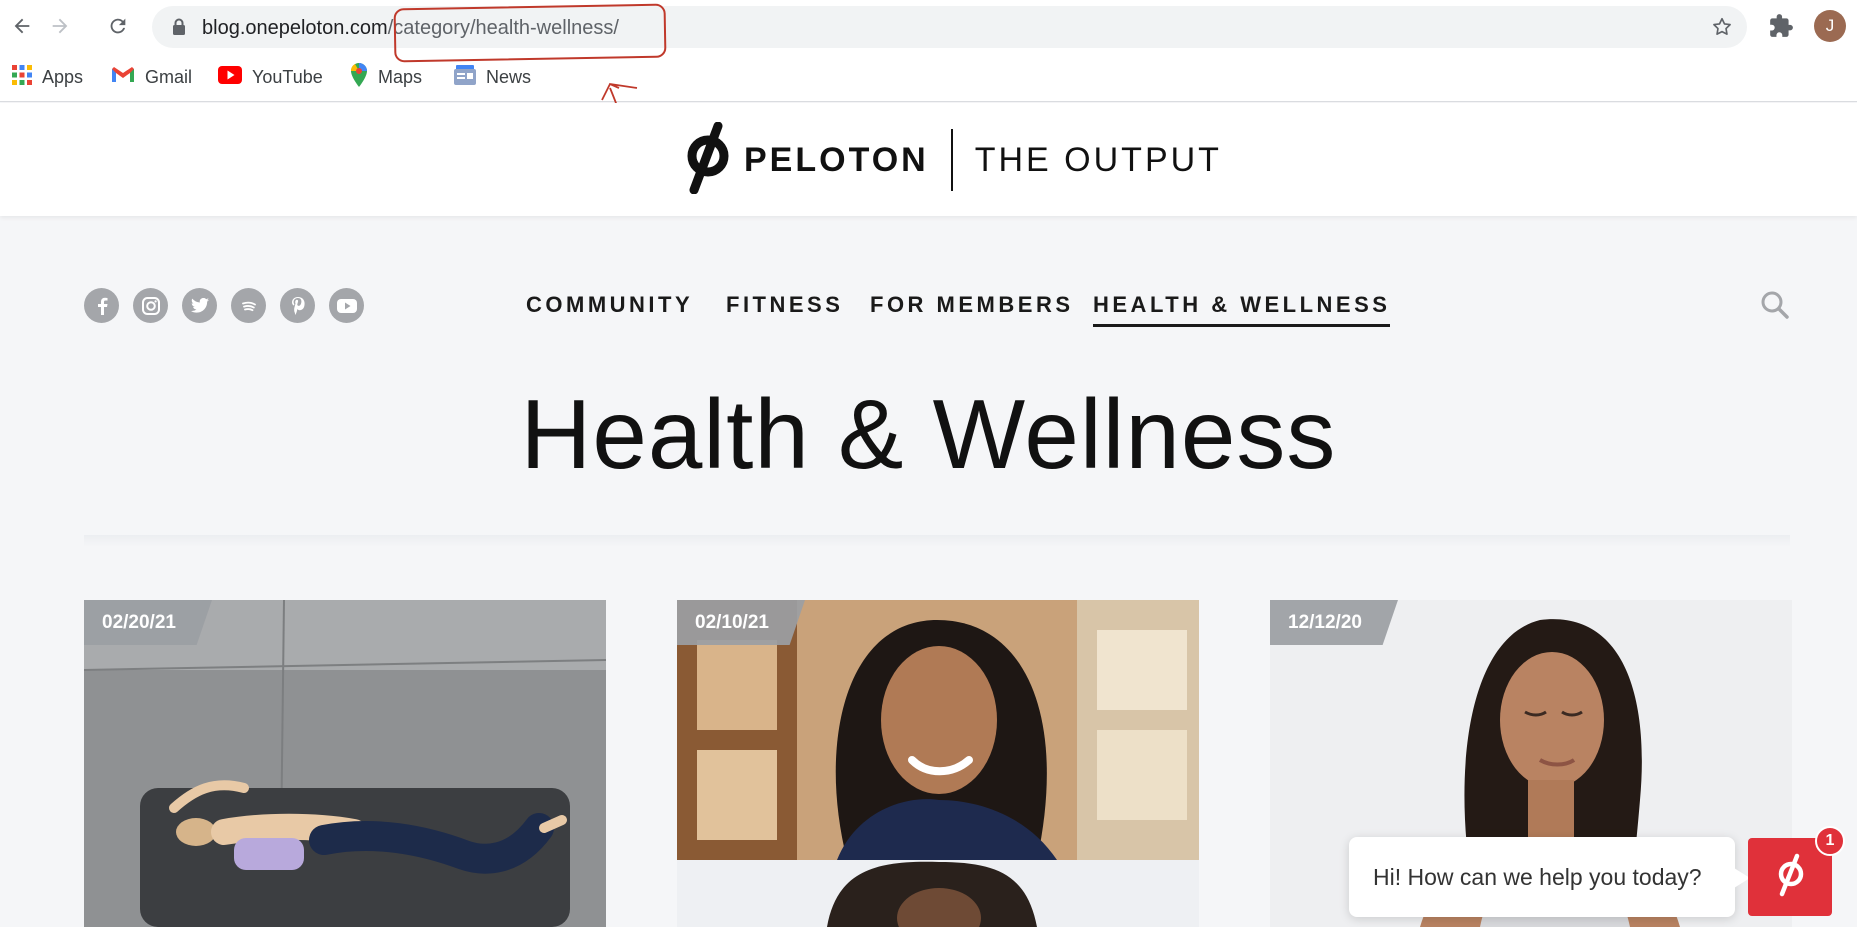 The height and width of the screenshot is (927, 1857). Describe the element at coordinates (1242, 309) in the screenshot. I see `nav-health-wellness: HEALTH & WELLNESS` at that location.